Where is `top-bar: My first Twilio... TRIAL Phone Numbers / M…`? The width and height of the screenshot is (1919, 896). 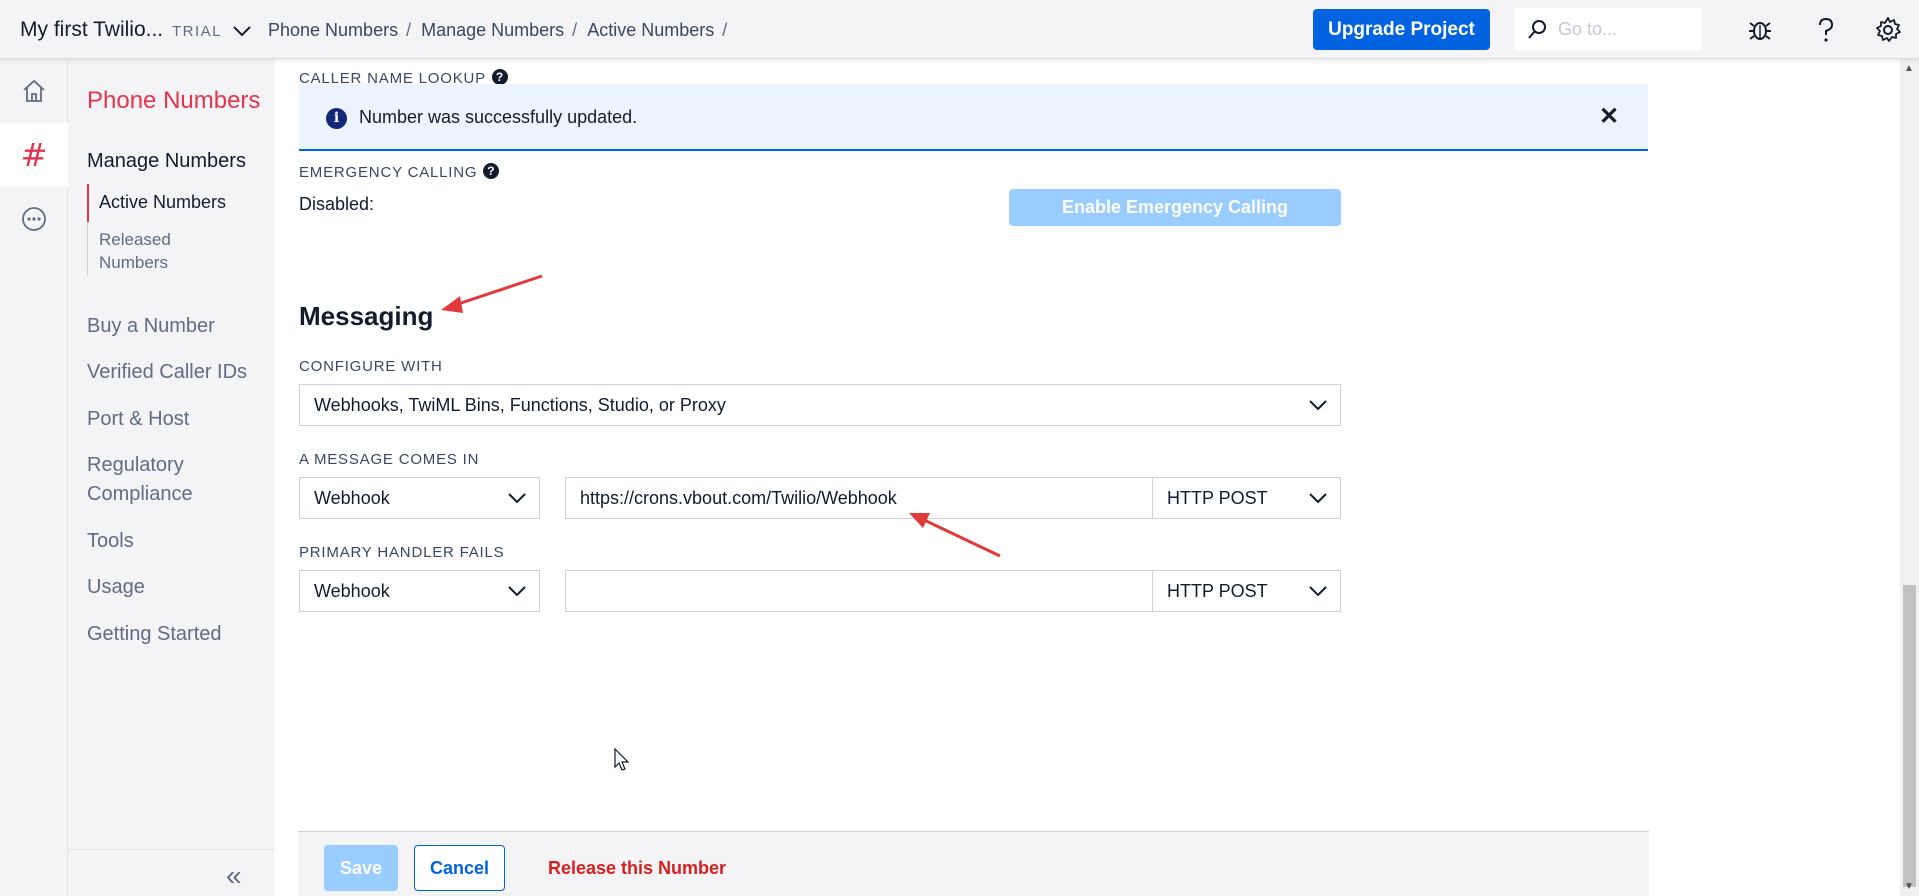
top-bar: My first Twilio... TRIAL Phone Numbers / M… is located at coordinates (959, 29).